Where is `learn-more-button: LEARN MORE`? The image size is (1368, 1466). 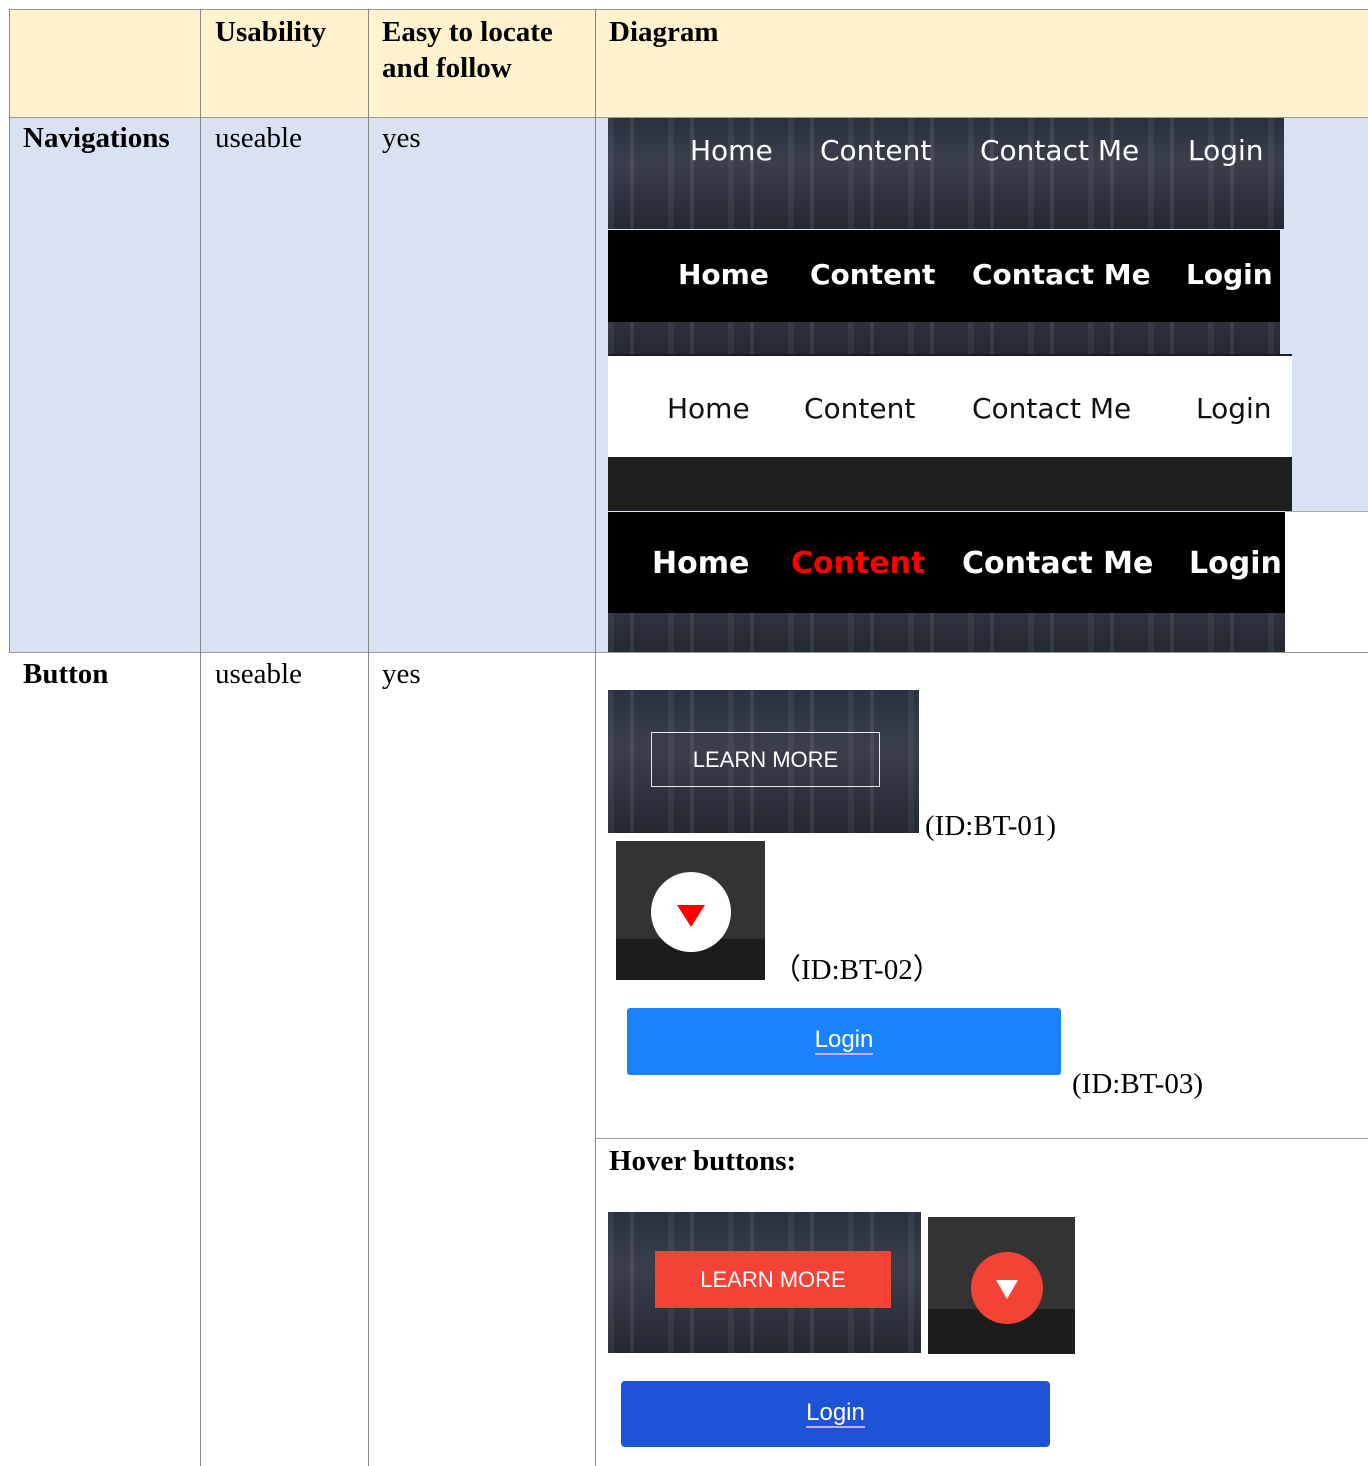 learn-more-button: LEARN MORE is located at coordinates (765, 759).